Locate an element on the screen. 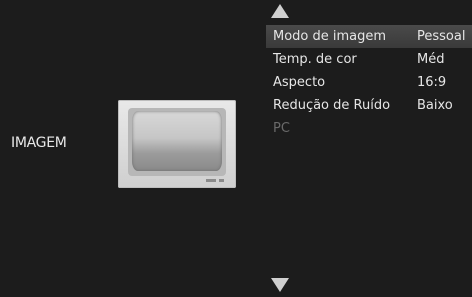 The image size is (472, 297). menu-item-aspect: Aspecto 16:9 is located at coordinates (369, 82).